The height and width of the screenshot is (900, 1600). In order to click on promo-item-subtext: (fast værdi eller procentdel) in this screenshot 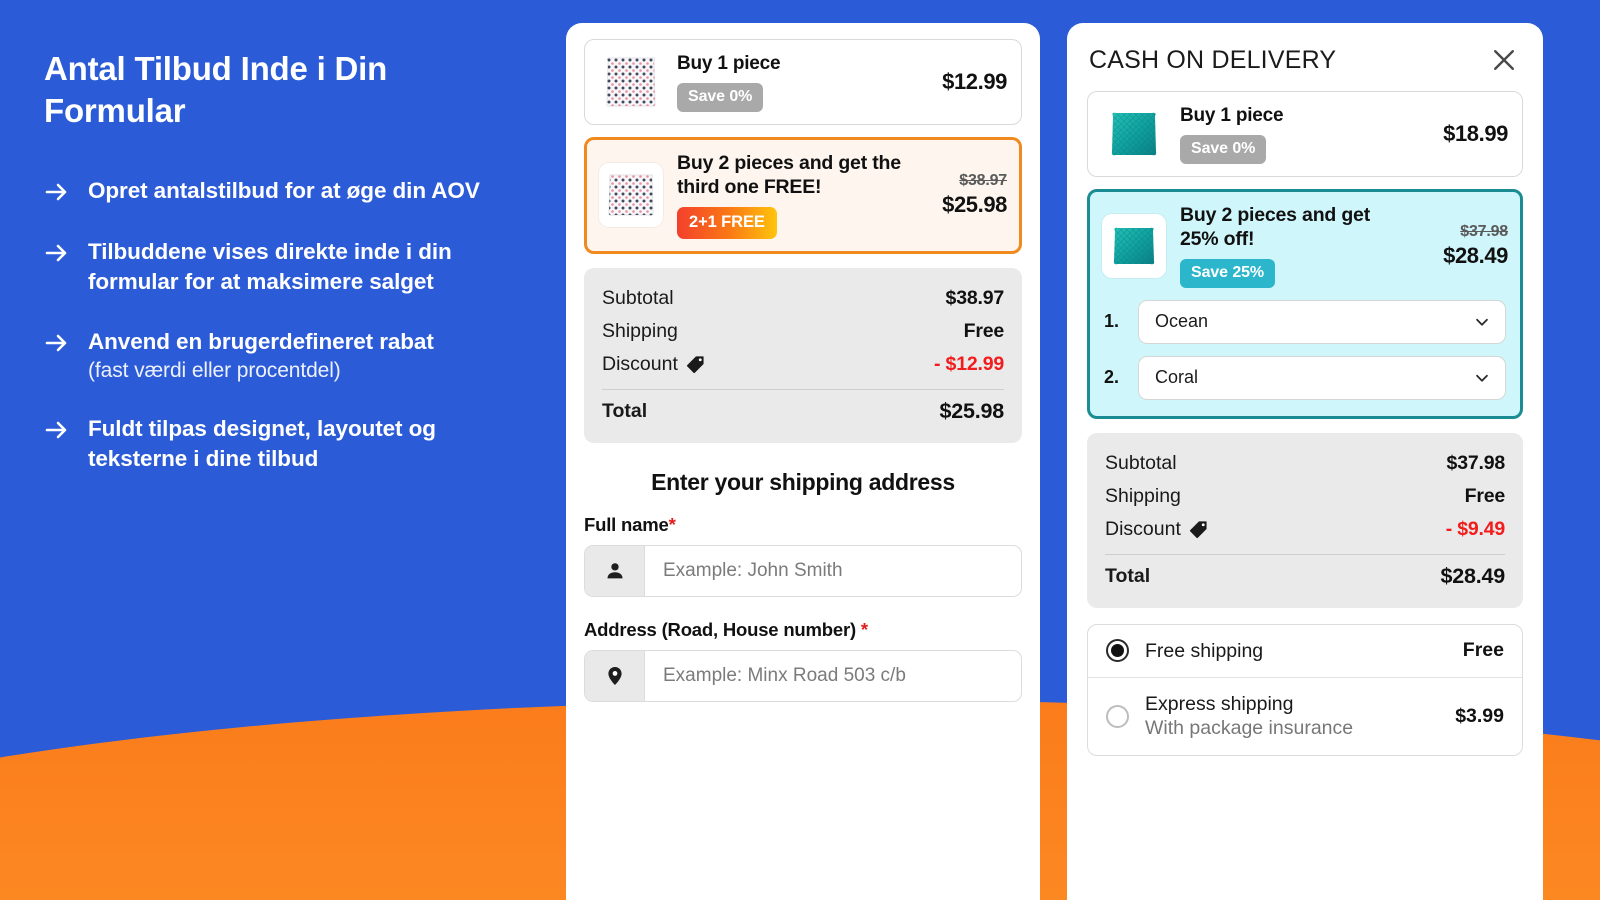, I will do `click(214, 370)`.